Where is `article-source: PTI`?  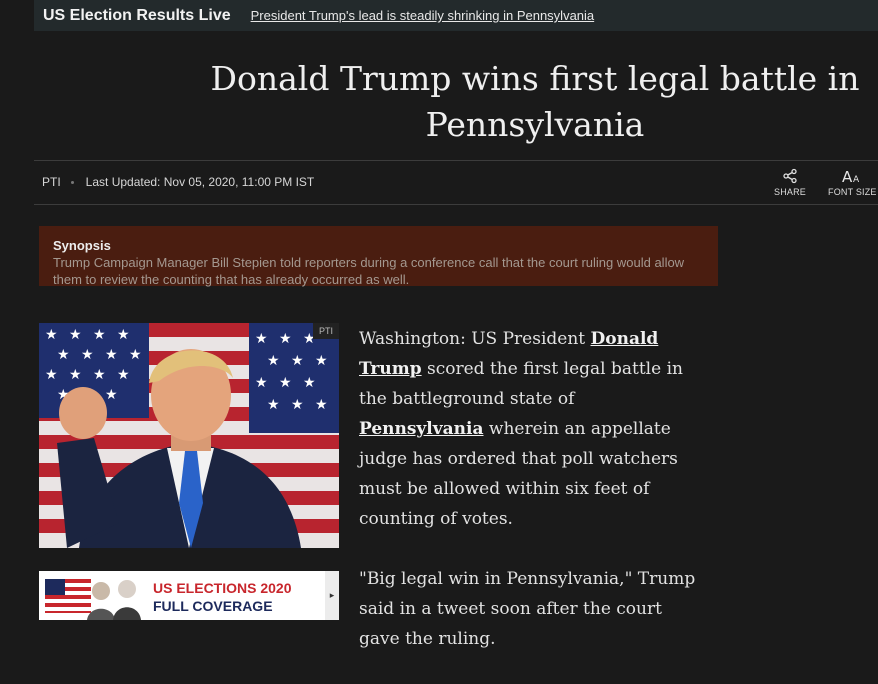
article-source: PTI is located at coordinates (51, 182).